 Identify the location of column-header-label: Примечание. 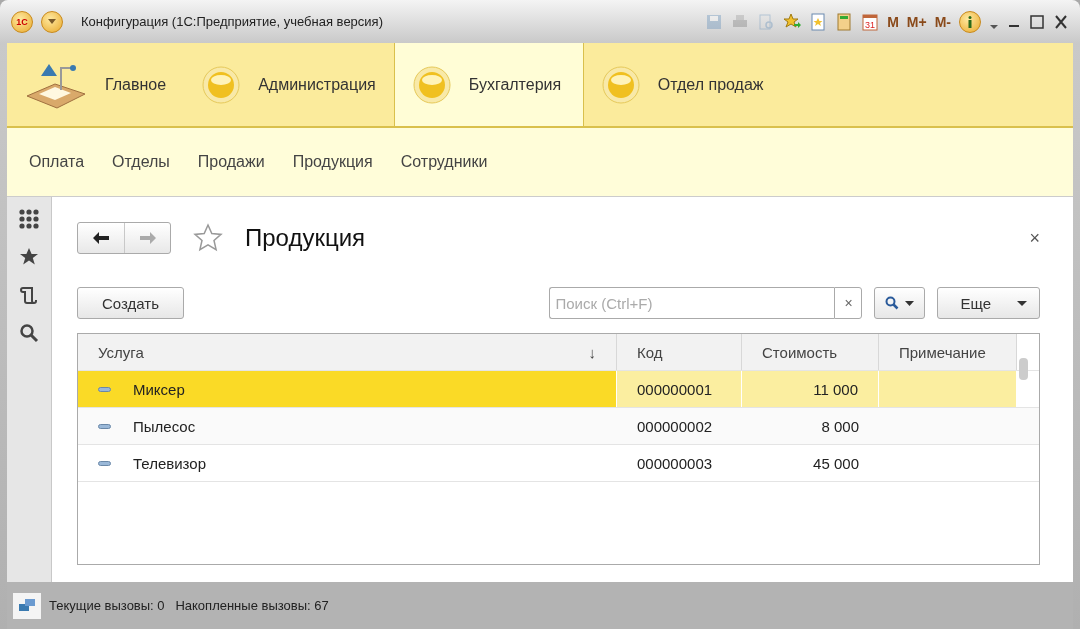
(942, 352).